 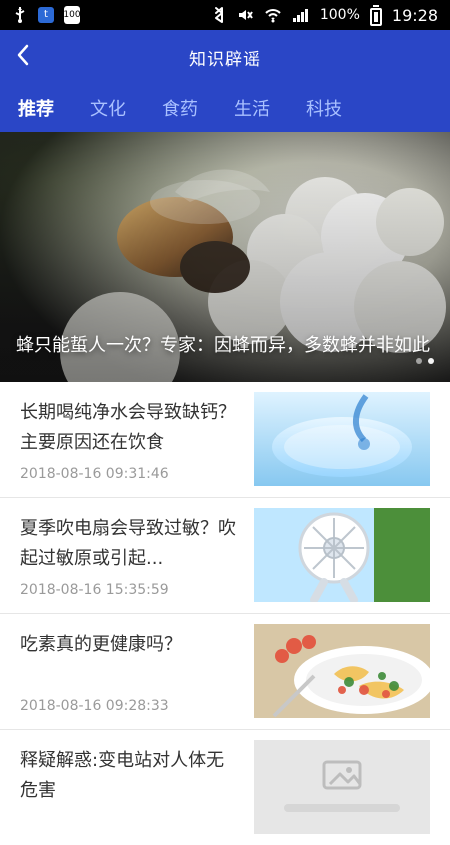 What do you see at coordinates (324, 108) in the screenshot?
I see `tab-technology: 科技` at bounding box center [324, 108].